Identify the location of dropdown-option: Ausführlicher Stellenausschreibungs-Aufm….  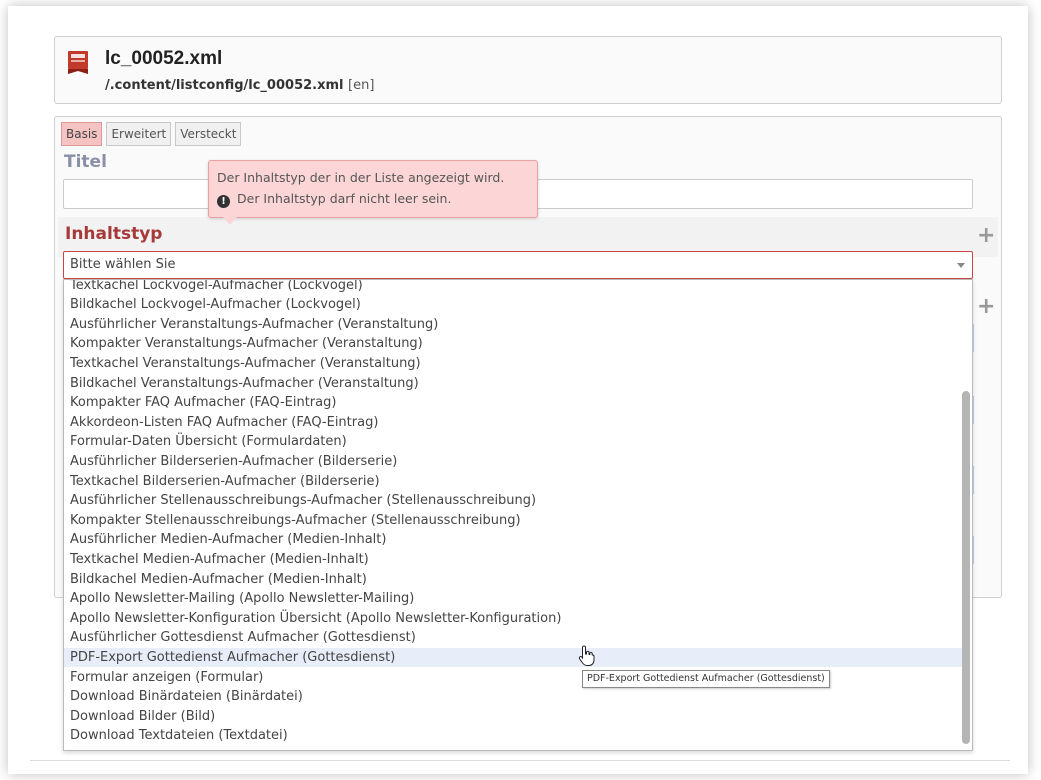
(513, 501).